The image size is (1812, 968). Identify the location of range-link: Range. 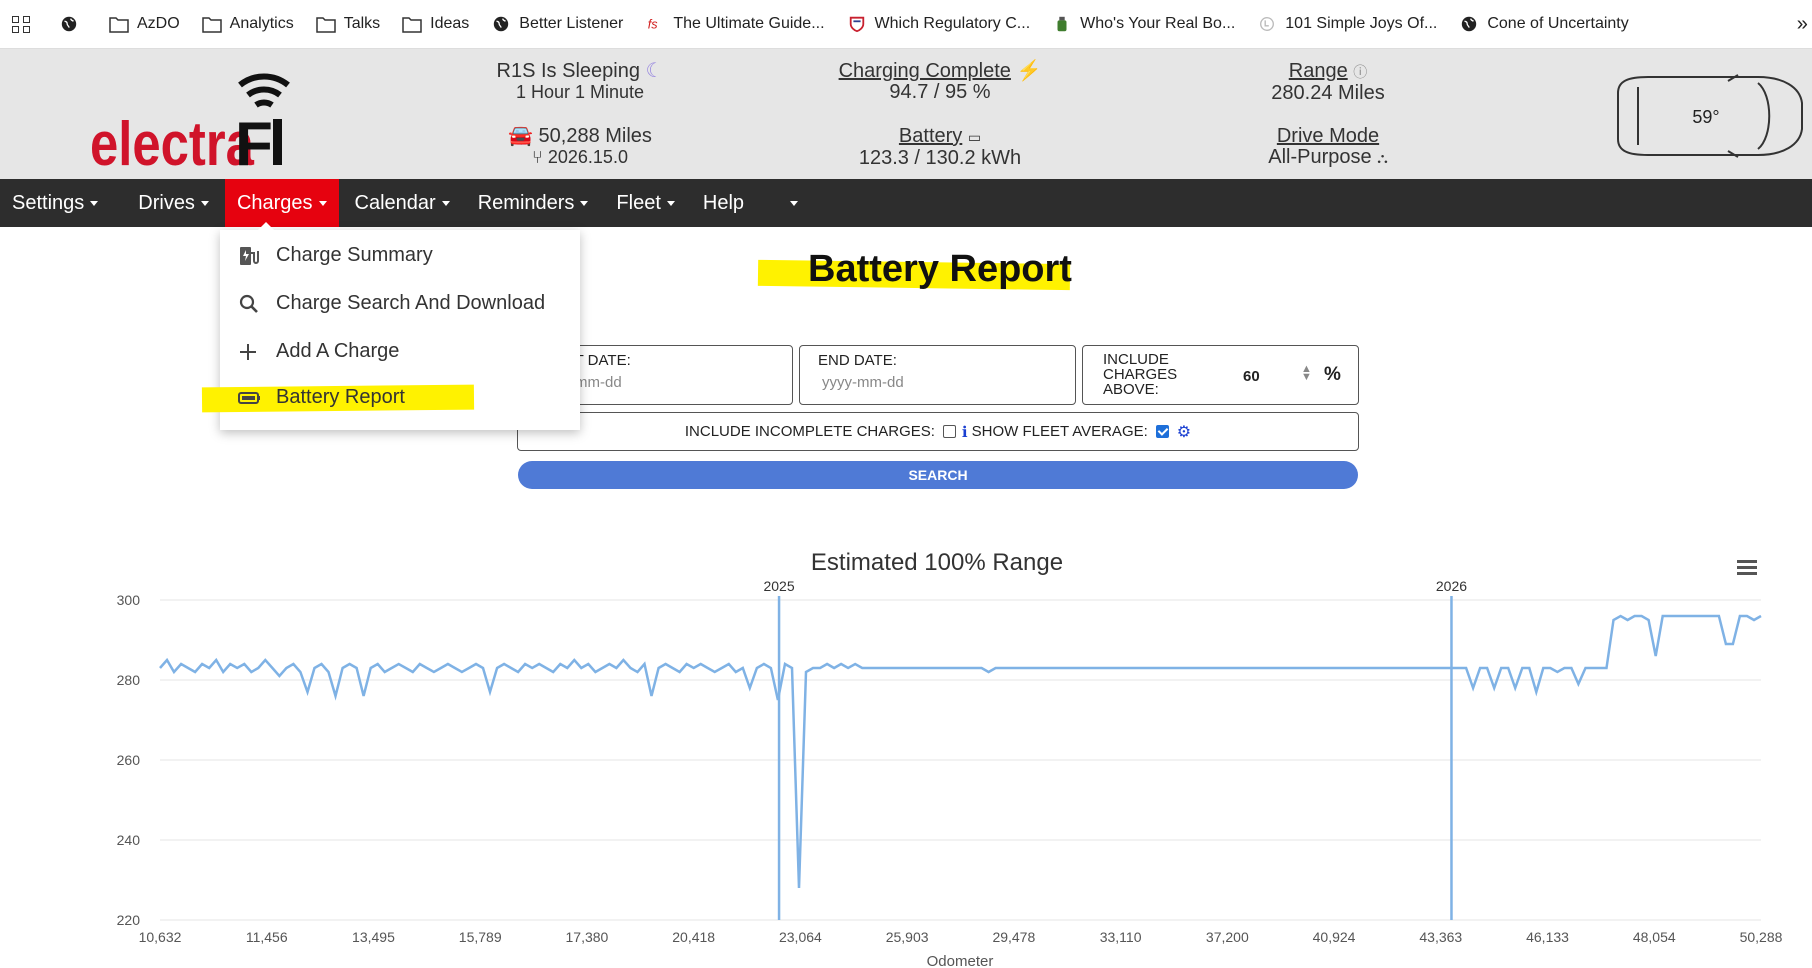
(1318, 71).